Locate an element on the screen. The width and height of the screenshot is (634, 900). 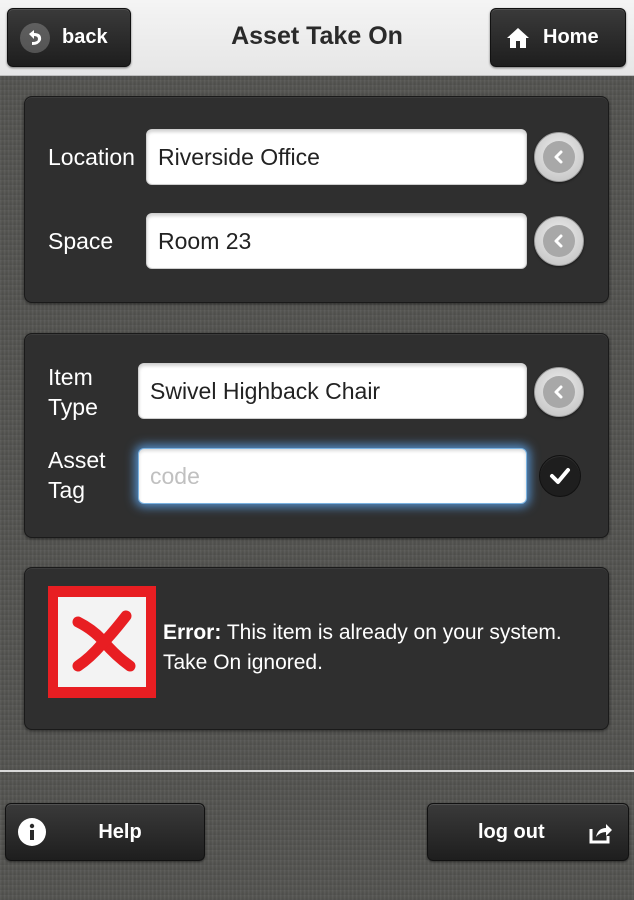
home-icon is located at coordinates (518, 38).